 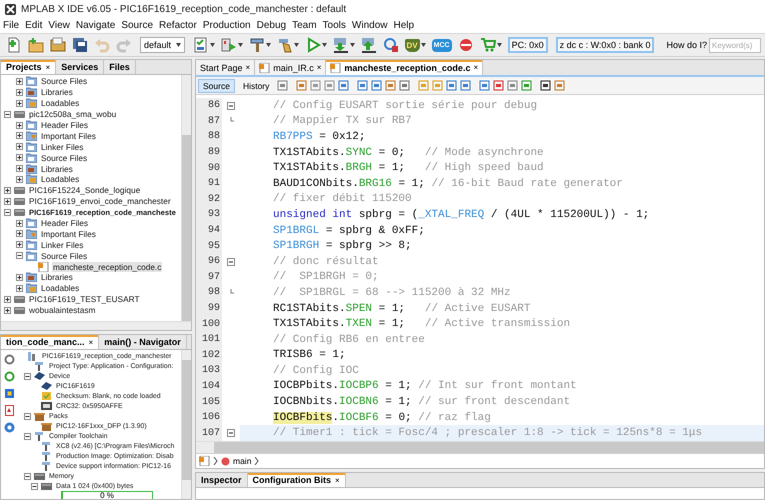 What do you see at coordinates (59, 25) in the screenshot?
I see `menu-item: View` at bounding box center [59, 25].